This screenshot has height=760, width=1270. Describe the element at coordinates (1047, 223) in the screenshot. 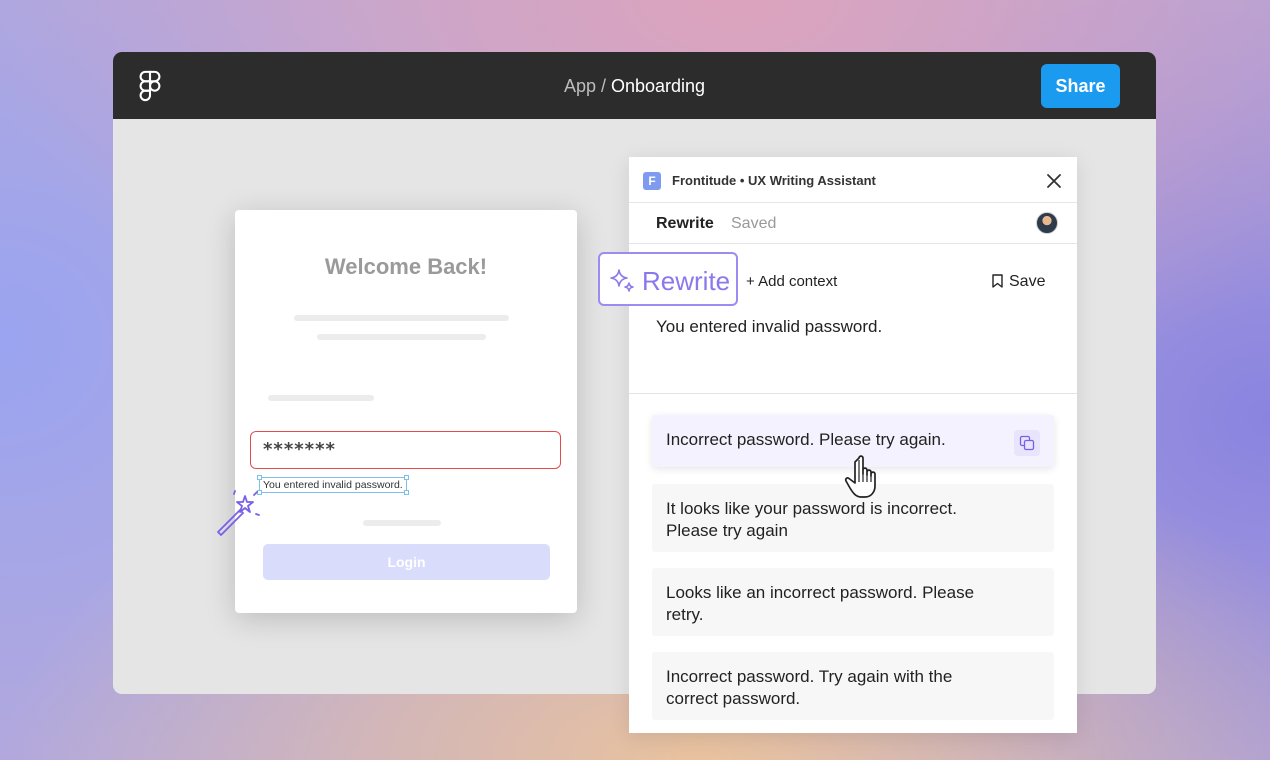

I see `avatar` at that location.